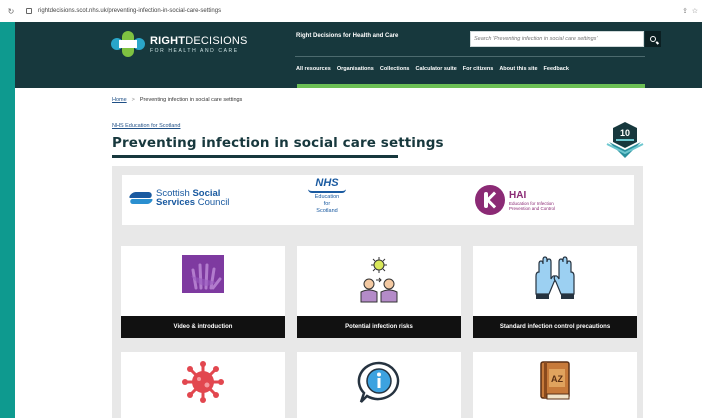  Describe the element at coordinates (685, 11) in the screenshot. I see `share-icon: ⇪` at that location.